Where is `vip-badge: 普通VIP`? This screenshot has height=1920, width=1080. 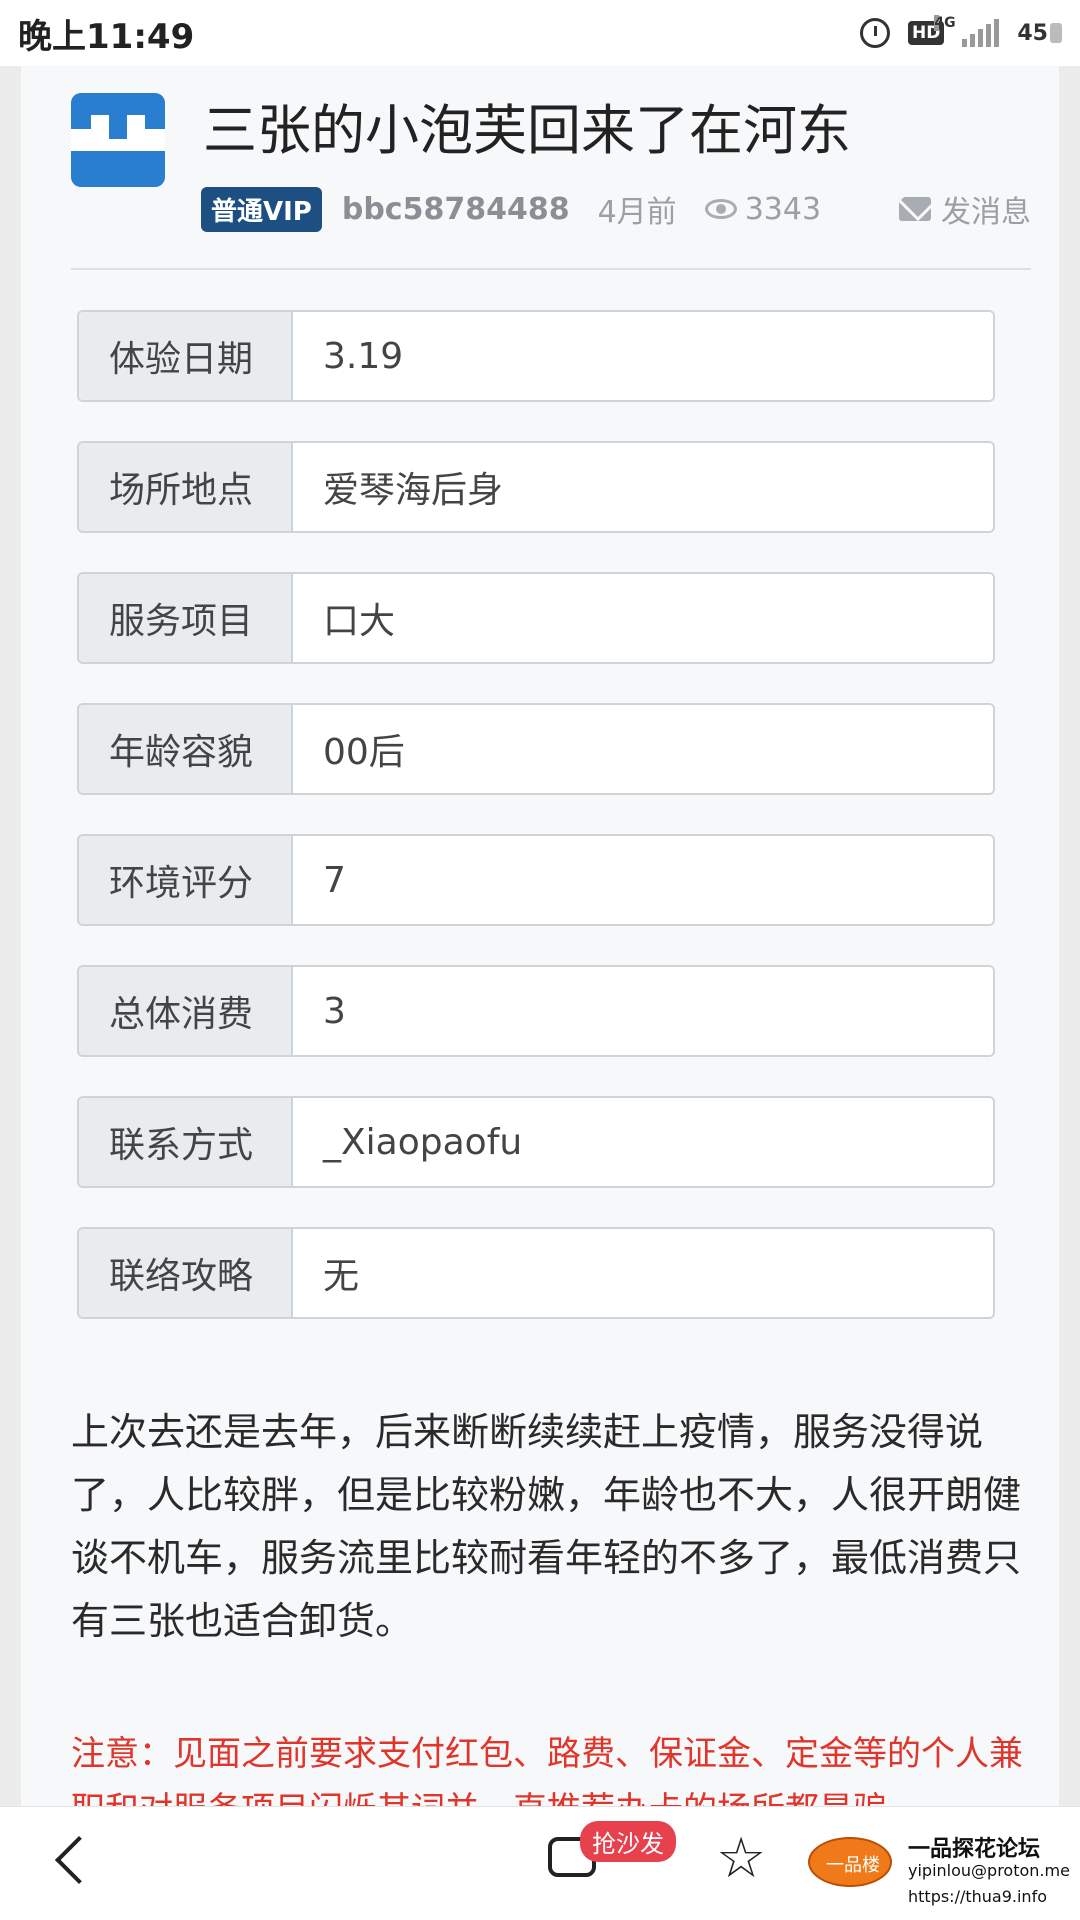
vip-badge: 普通VIP is located at coordinates (261, 209).